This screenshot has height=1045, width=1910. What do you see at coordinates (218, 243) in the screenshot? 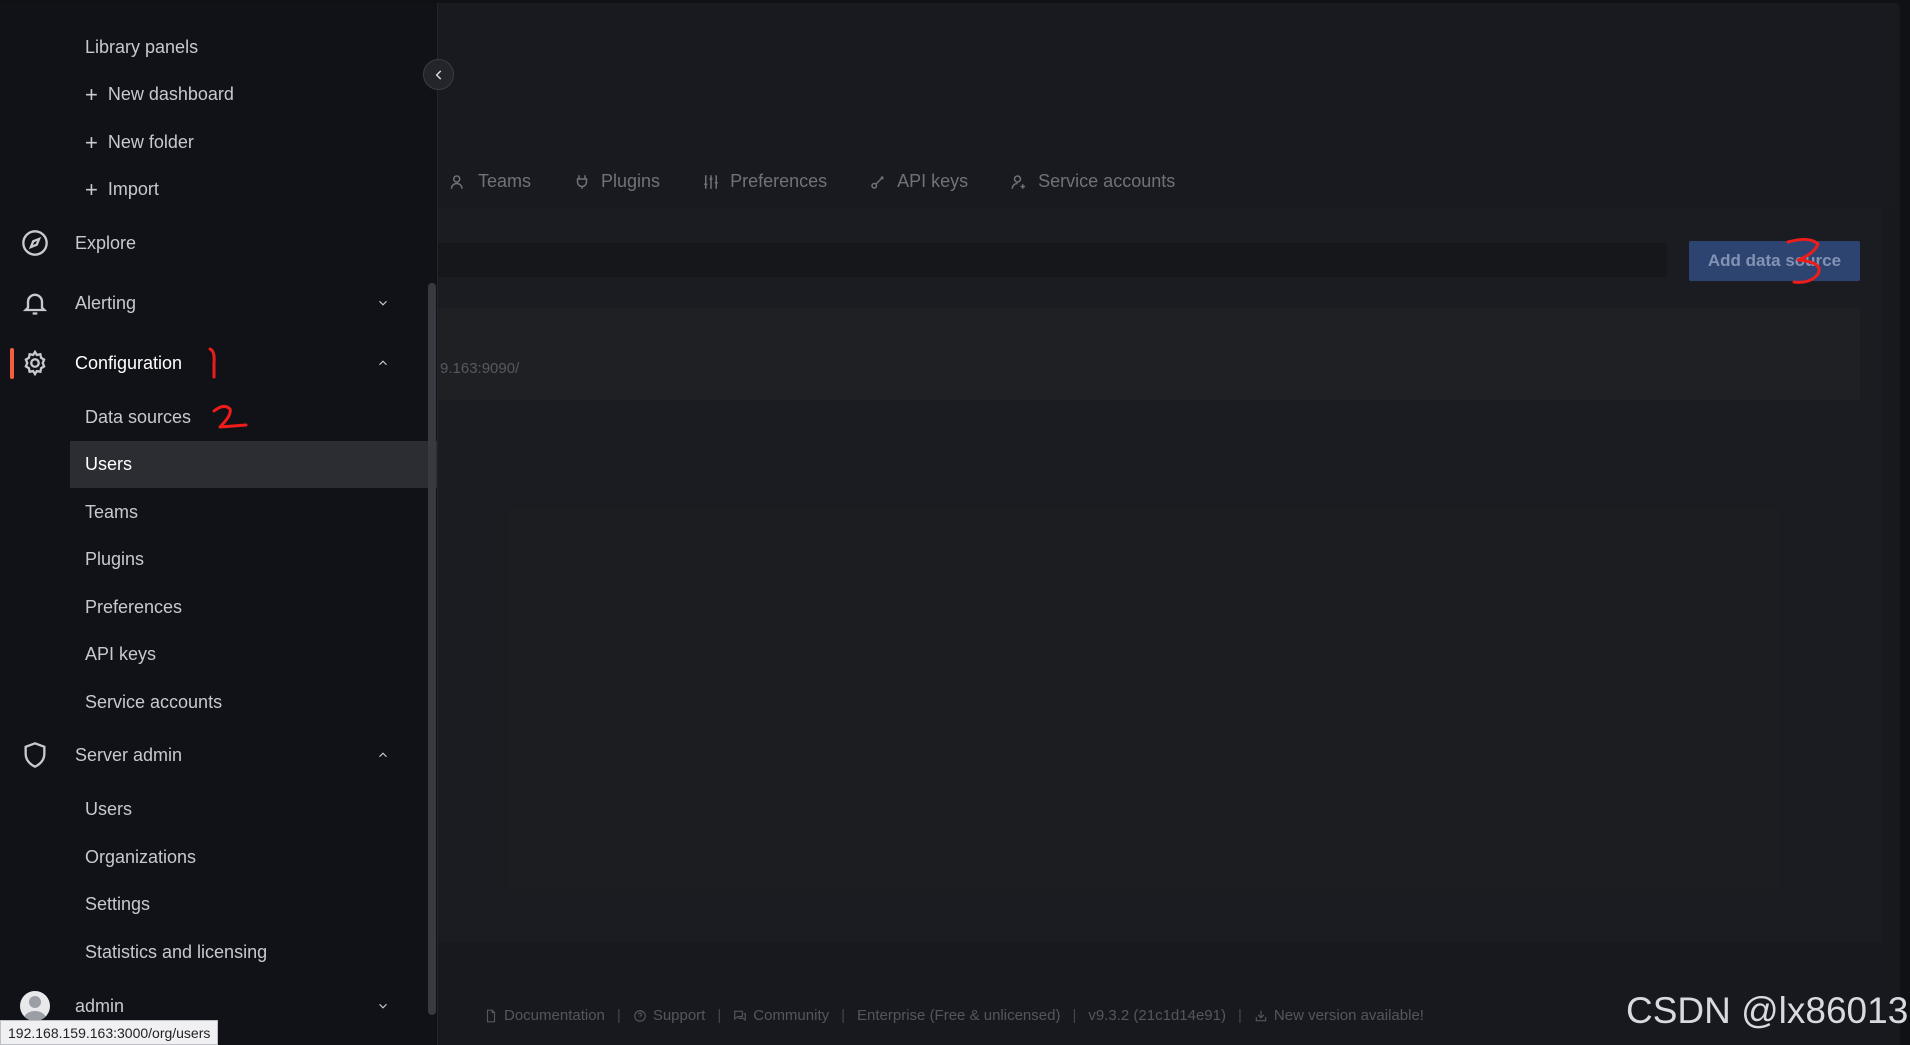
I see `menu-section-explore: Explore` at bounding box center [218, 243].